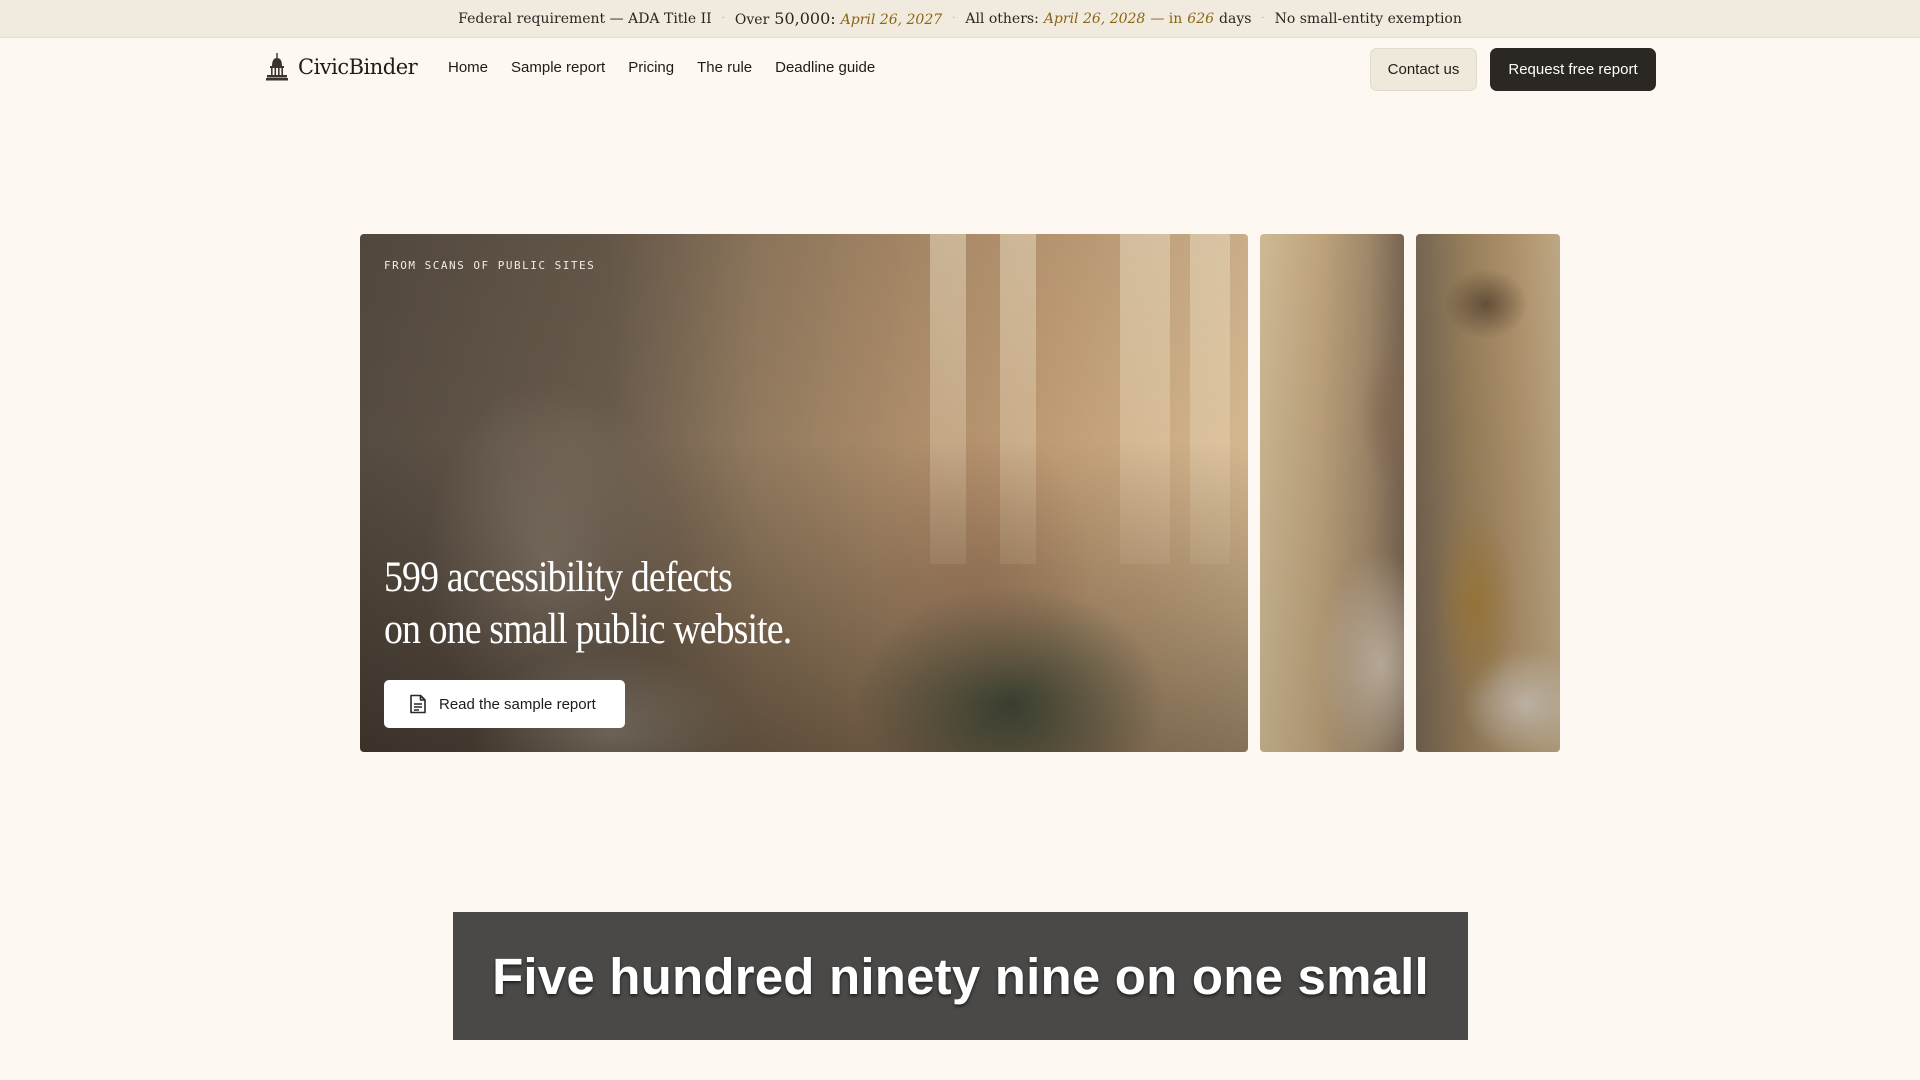 Image resolution: width=1920 pixels, height=1080 pixels. I want to click on nav-link-deadline-guide: Deadline guide, so click(825, 67).